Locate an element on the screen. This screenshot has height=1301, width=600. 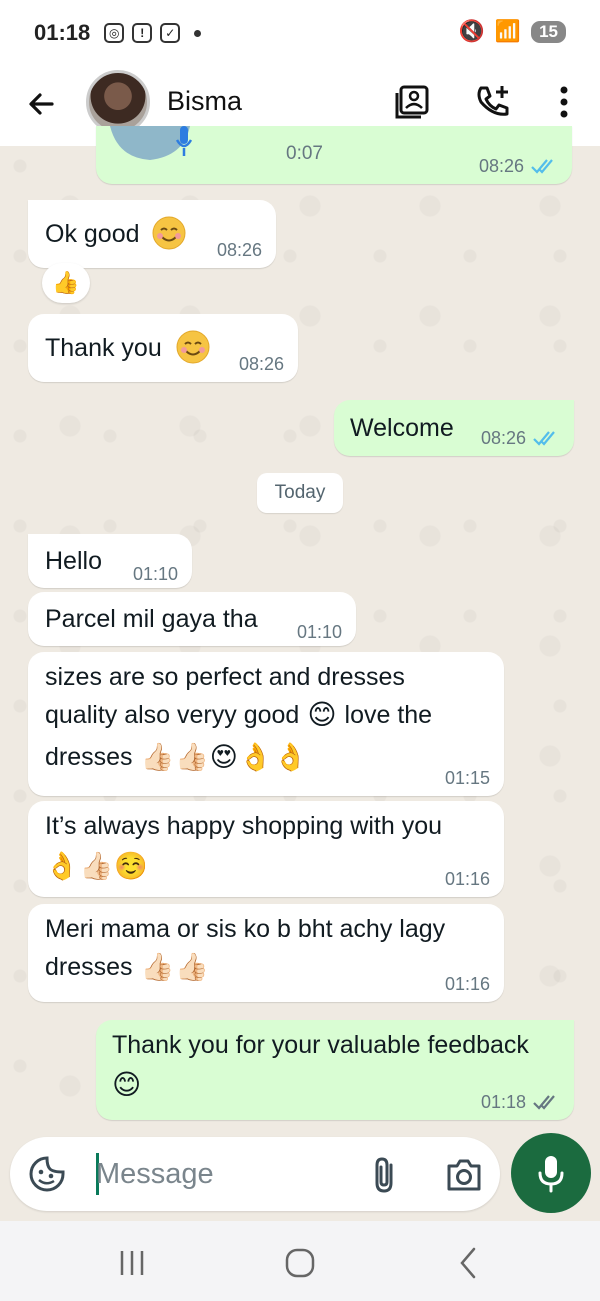
voice-note-message: 0:07 08:26 is located at coordinates (334, 155).